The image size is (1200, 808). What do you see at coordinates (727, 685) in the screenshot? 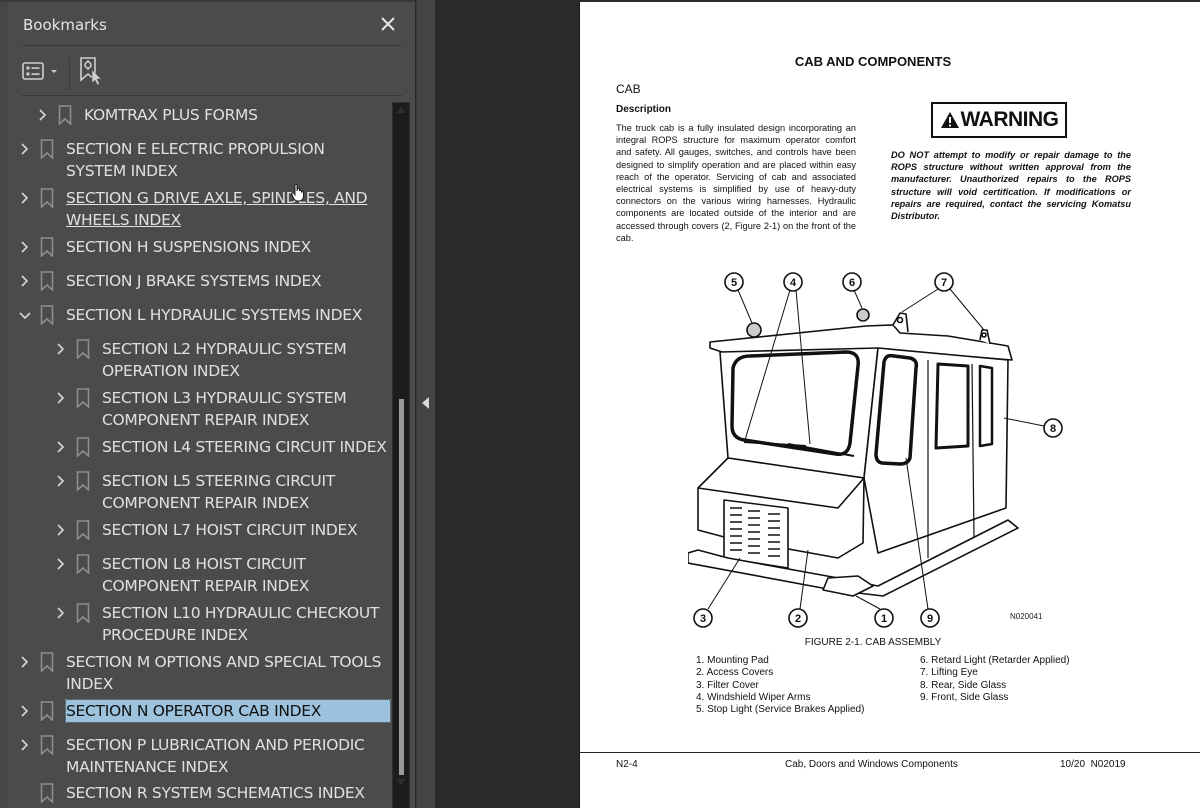
I see `legend-entry: 3. Filter Cover` at bounding box center [727, 685].